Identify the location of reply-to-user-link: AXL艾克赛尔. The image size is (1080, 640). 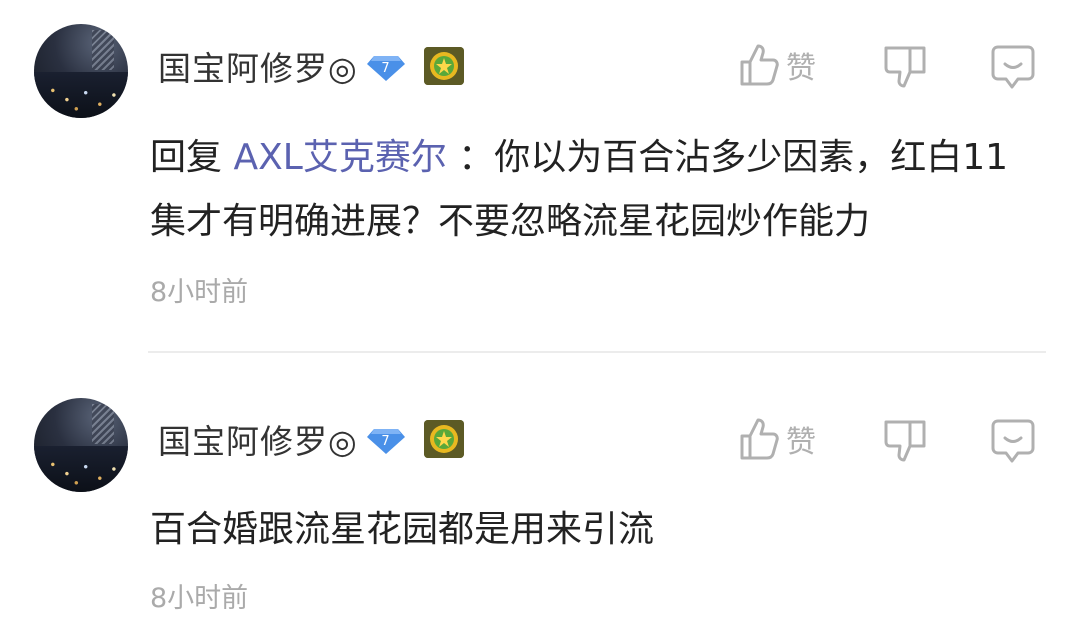
(339, 157).